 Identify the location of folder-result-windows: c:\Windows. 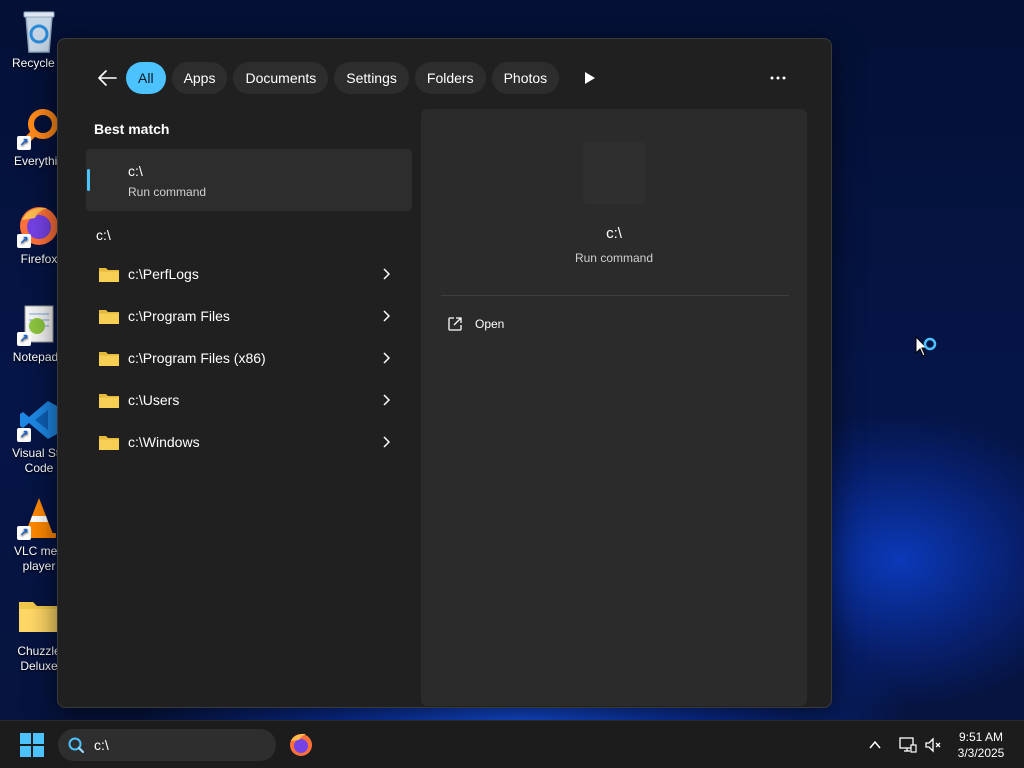
(249, 442).